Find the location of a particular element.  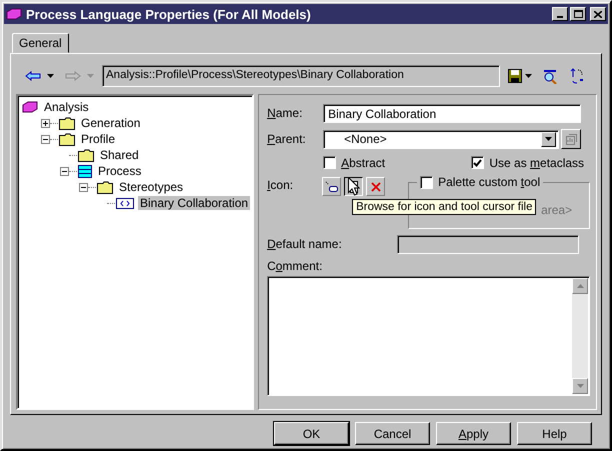

magnifier-icon is located at coordinates (550, 76).